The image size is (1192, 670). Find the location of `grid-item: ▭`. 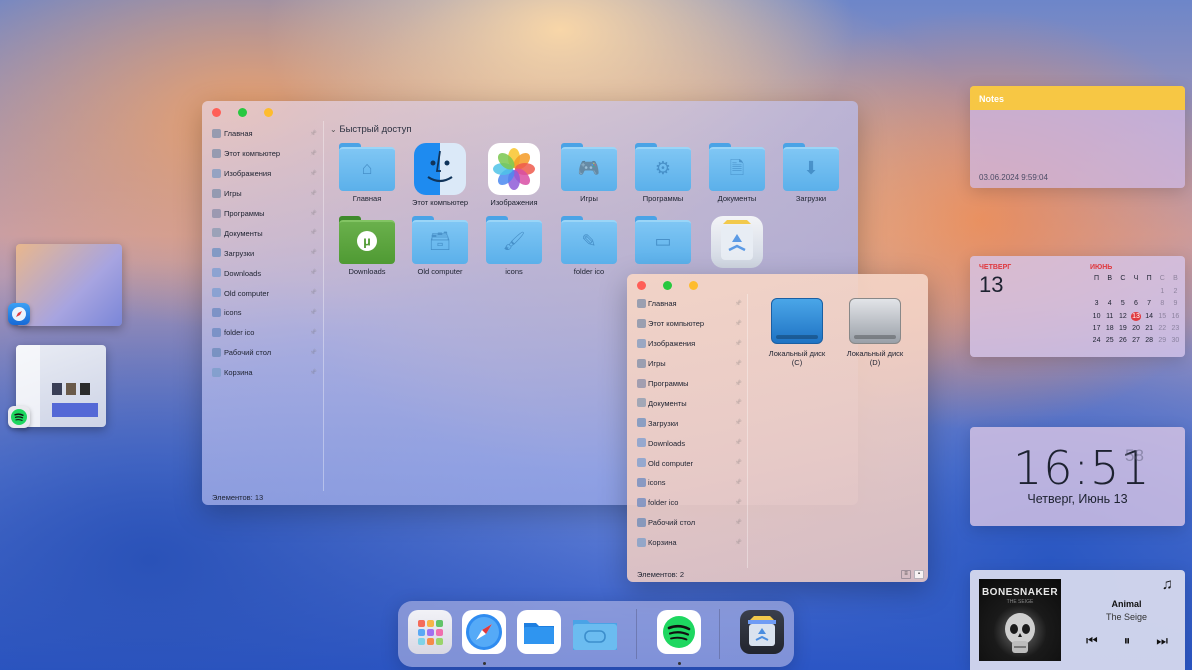

grid-item: ▭ is located at coordinates (663, 241).